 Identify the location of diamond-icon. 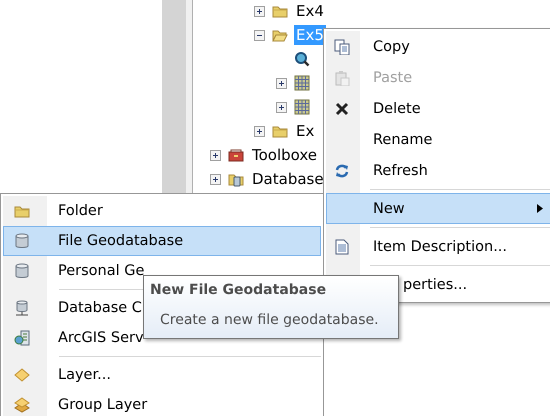
(22, 375).